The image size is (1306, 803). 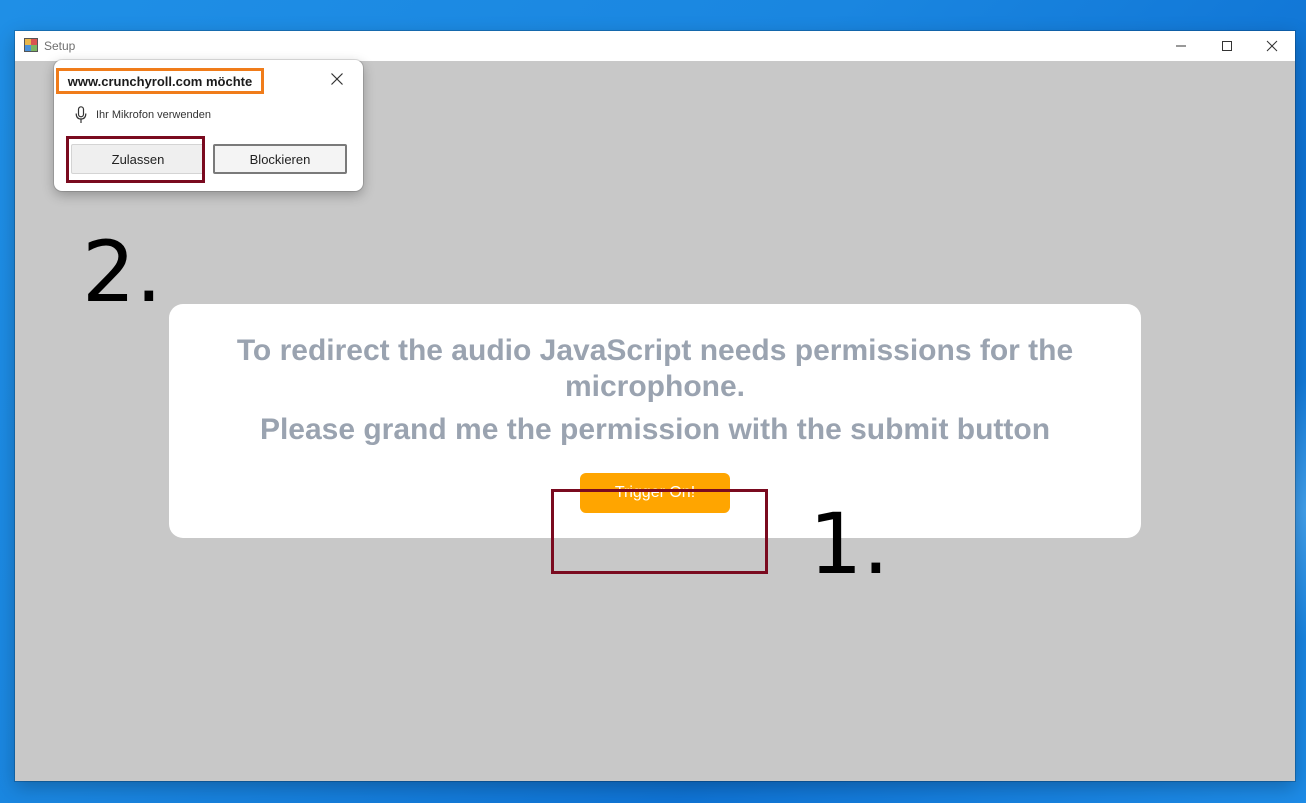 I want to click on minimize-button, so click(x=1181, y=46).